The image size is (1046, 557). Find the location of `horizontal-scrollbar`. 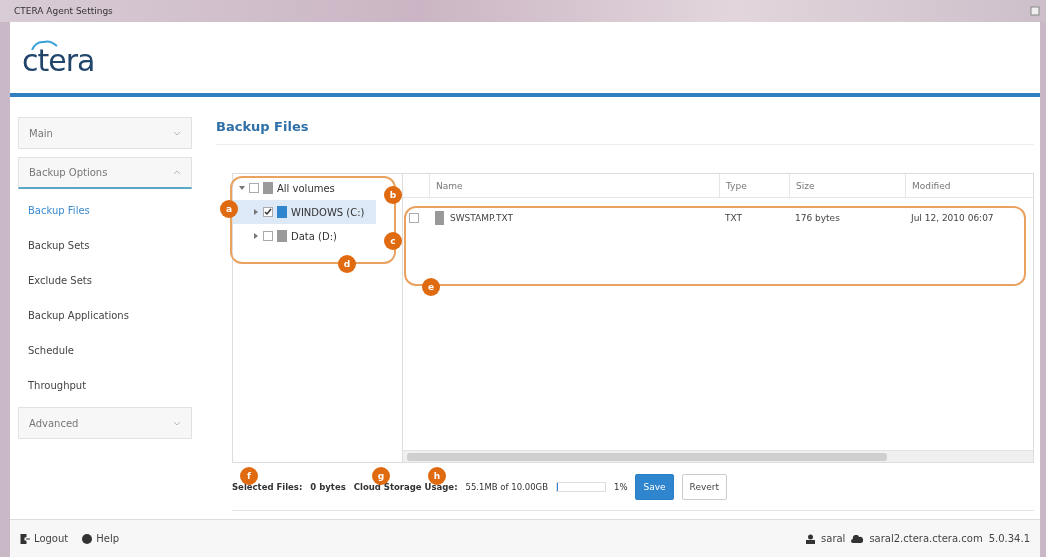

horizontal-scrollbar is located at coordinates (718, 456).